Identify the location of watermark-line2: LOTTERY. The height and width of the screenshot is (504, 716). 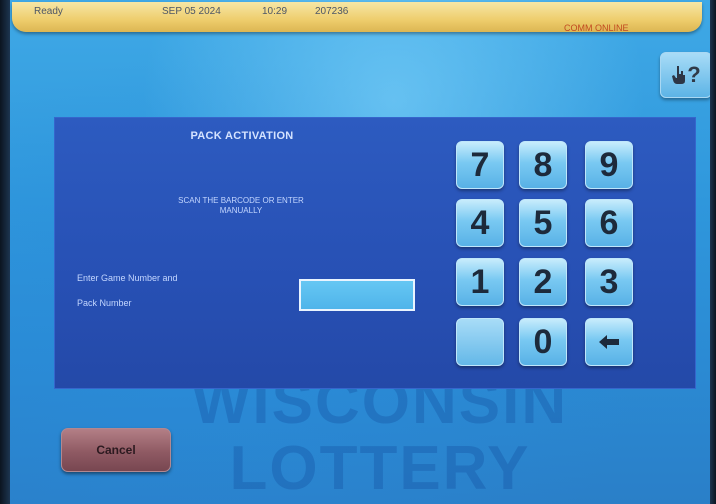
(380, 468).